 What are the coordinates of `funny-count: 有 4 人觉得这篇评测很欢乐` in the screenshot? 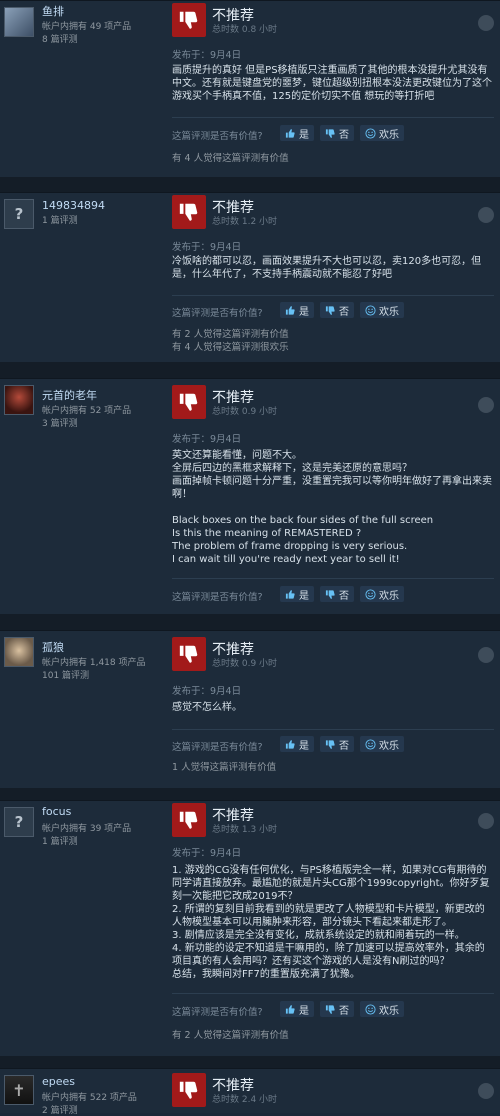 It's located at (230, 347).